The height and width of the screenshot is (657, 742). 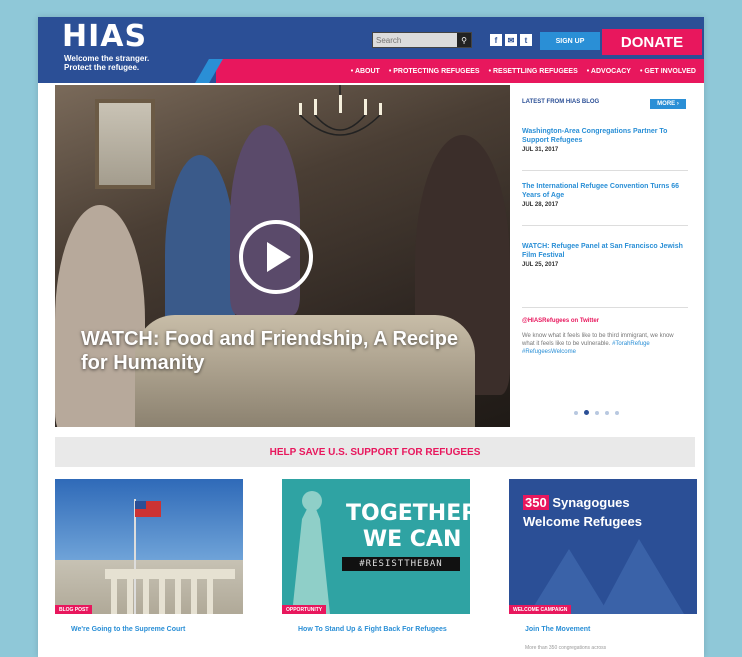 What do you see at coordinates (496, 40) in the screenshot?
I see `facebook-icon: f` at bounding box center [496, 40].